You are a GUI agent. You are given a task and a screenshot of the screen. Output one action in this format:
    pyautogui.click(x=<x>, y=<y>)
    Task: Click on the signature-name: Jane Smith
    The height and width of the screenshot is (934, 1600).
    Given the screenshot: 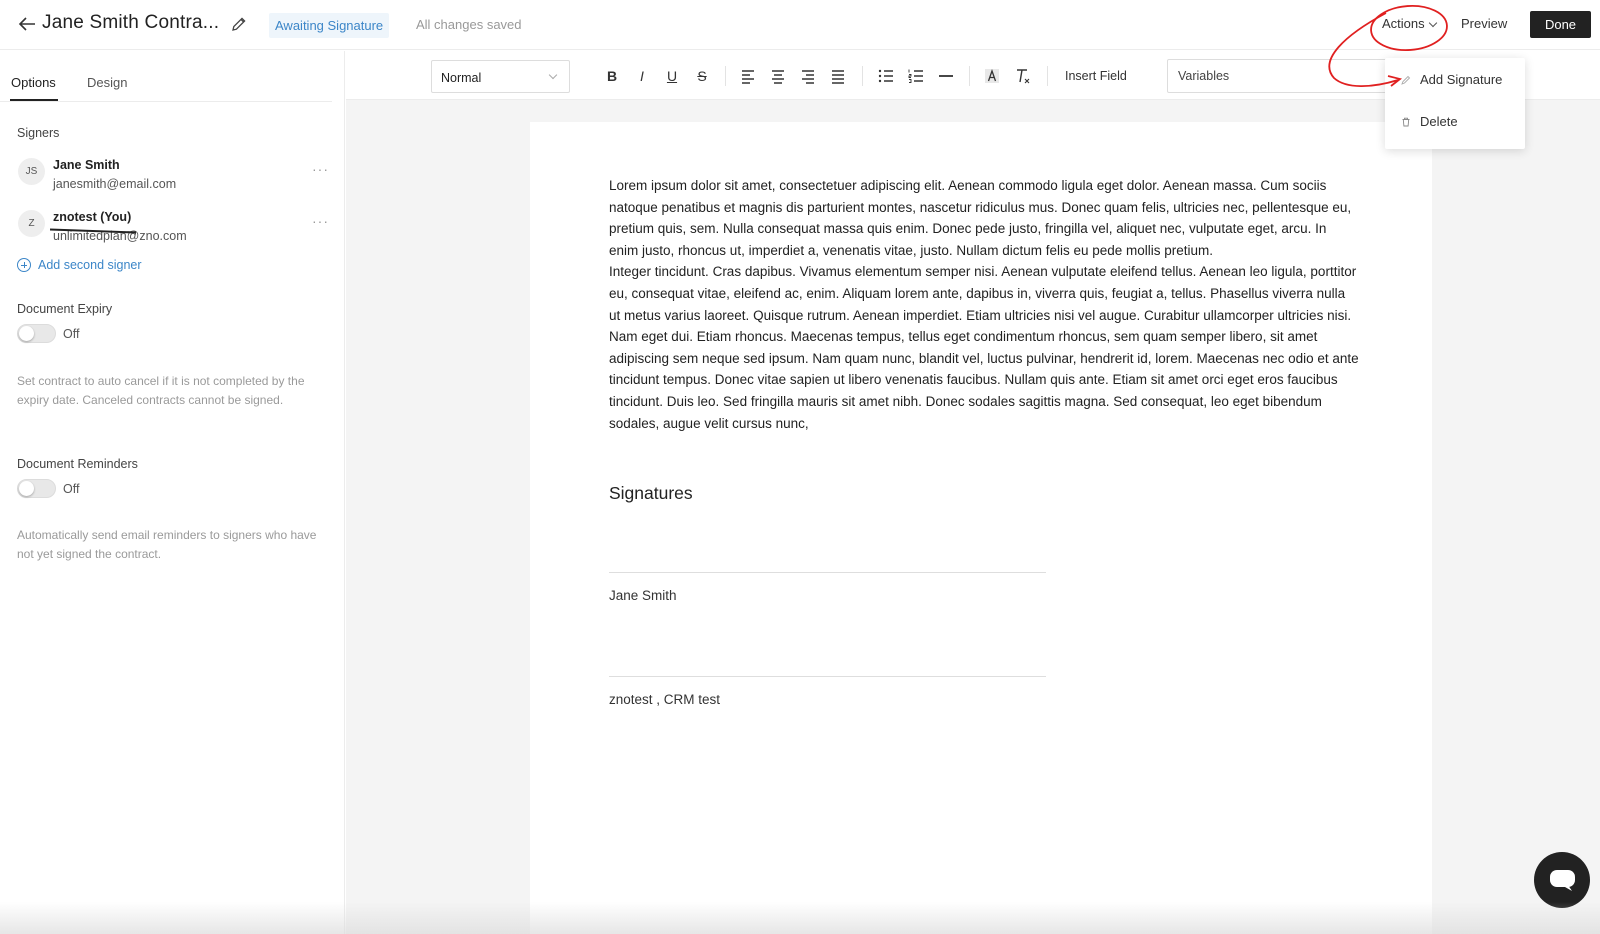 What is the action you would take?
    pyautogui.click(x=643, y=595)
    